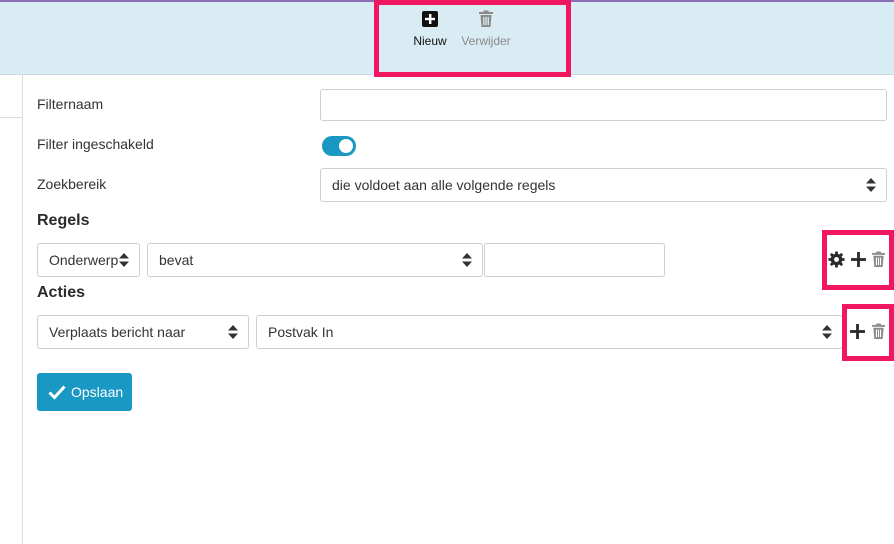 The image size is (894, 544). I want to click on trash-icon, so click(486, 18).